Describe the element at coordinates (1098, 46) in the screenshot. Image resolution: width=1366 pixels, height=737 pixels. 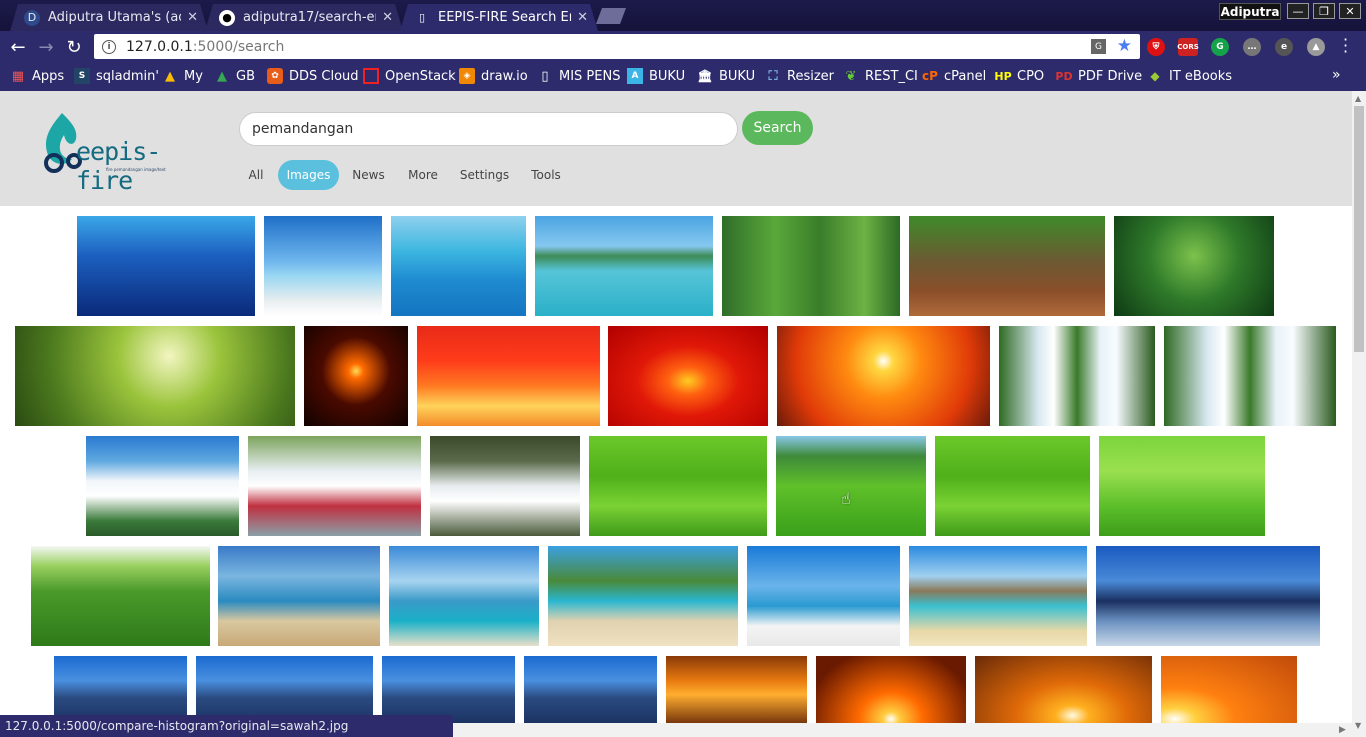
I see `translate-icon: G` at that location.